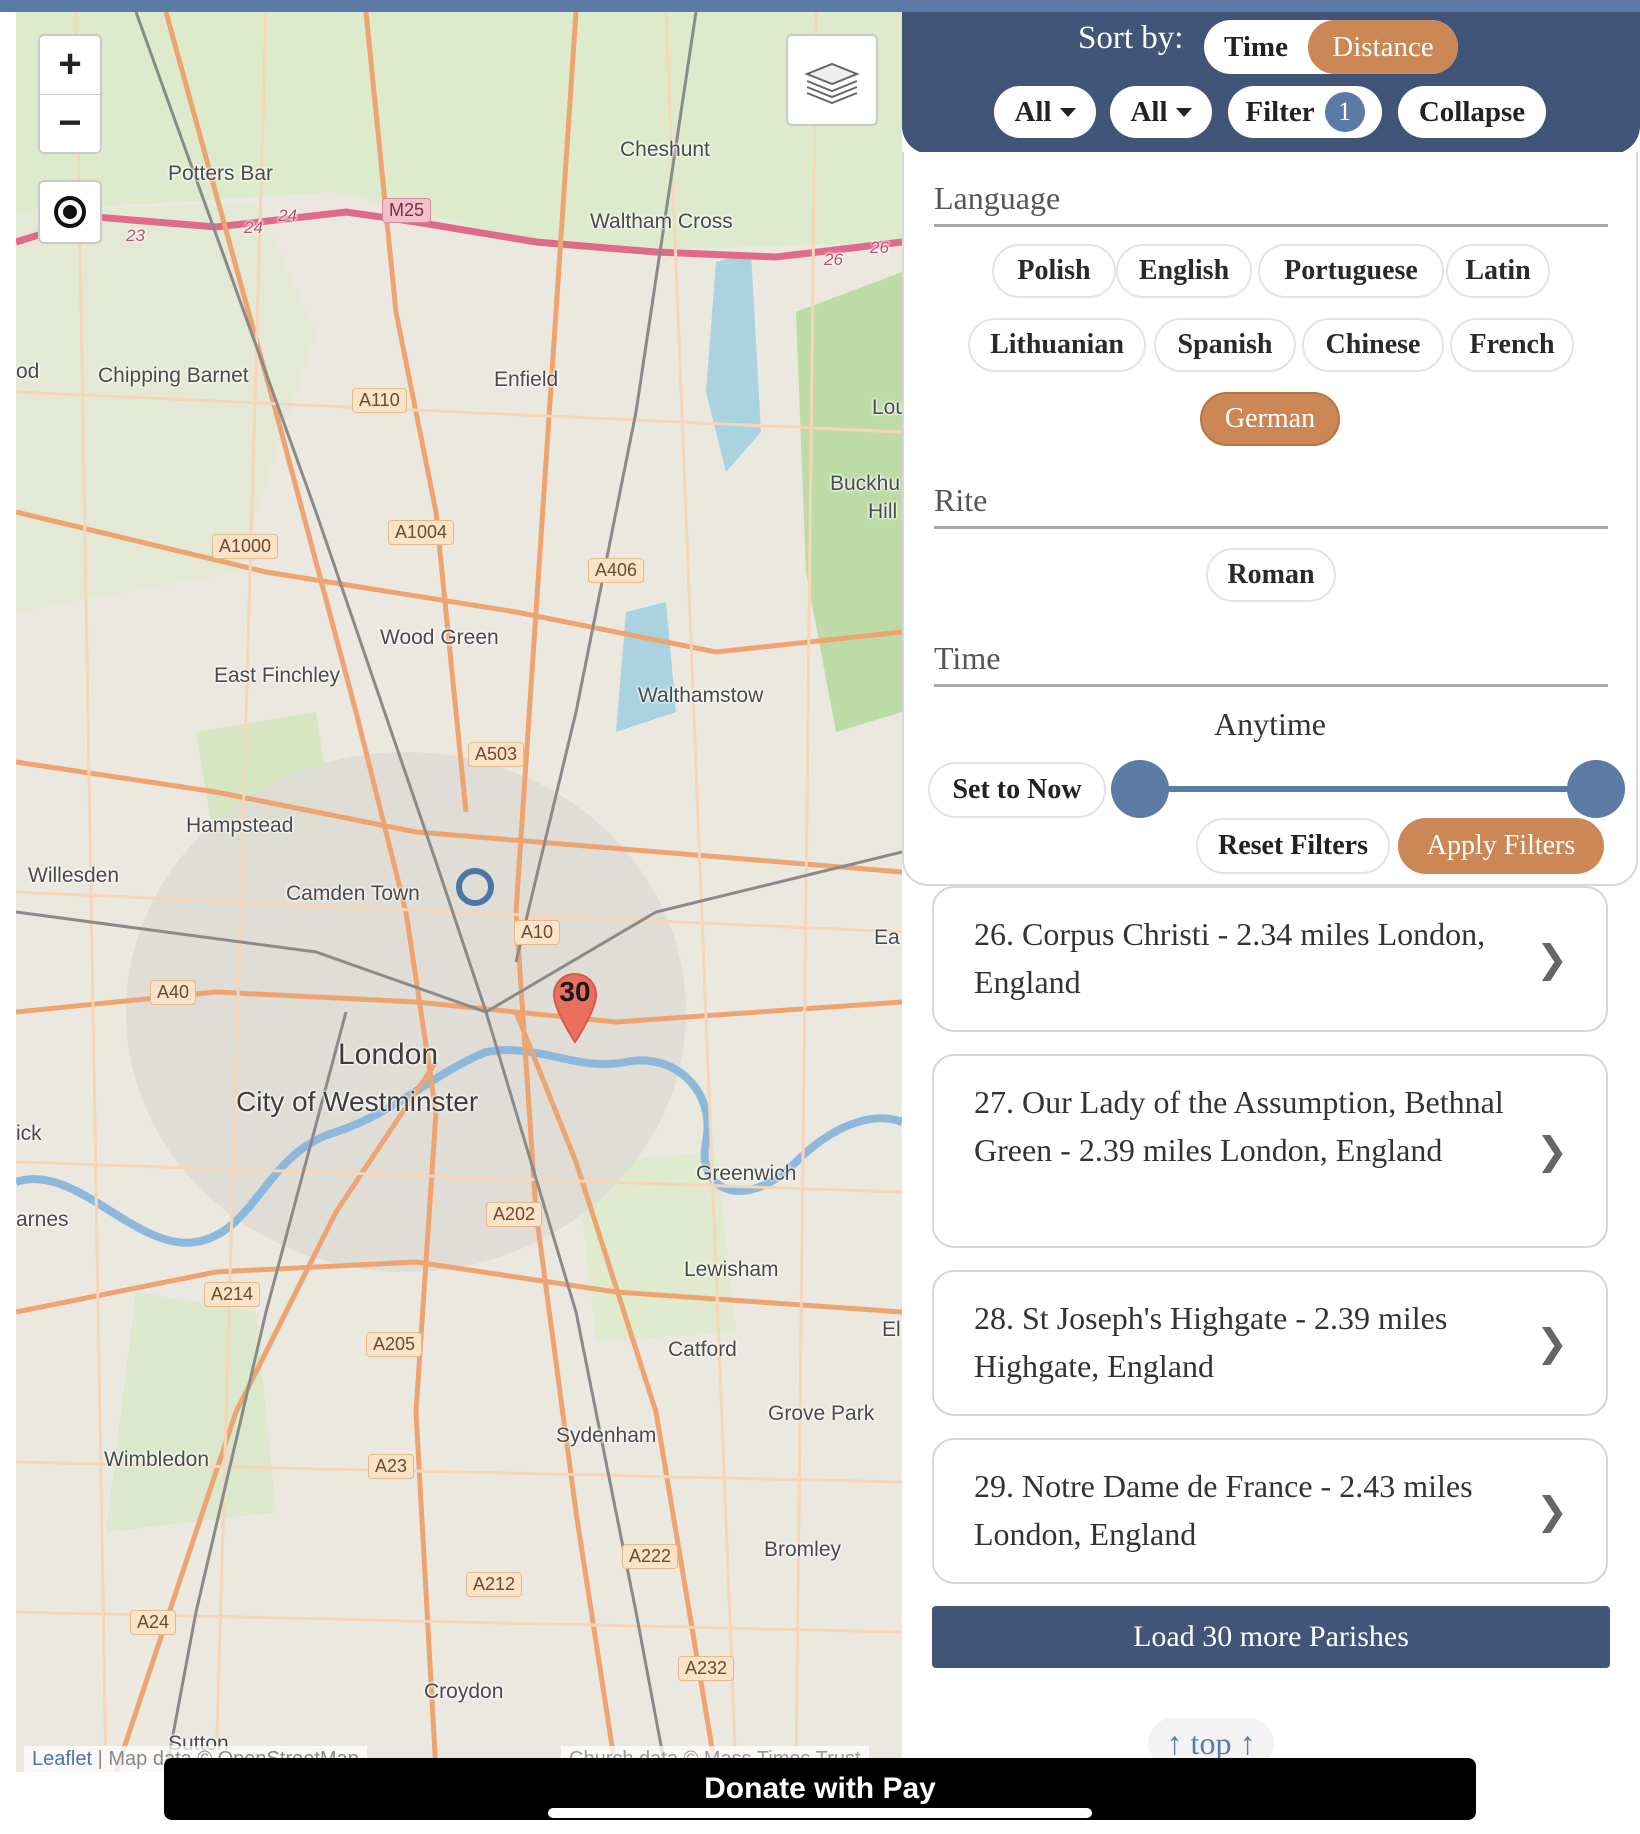 This screenshot has height=1834, width=1640. Describe the element at coordinates (967, 658) in the screenshot. I see `time-section-title: Time` at that location.